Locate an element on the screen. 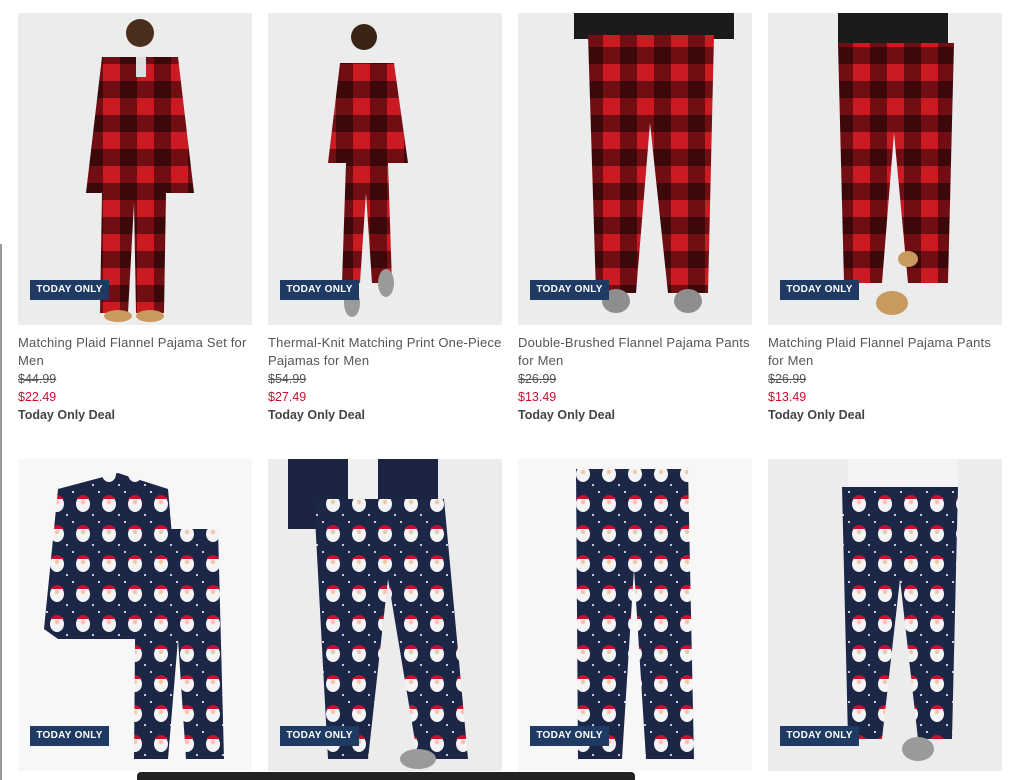 Image resolution: width=1013 pixels, height=780 pixels. original-price: $44.99 is located at coordinates (37, 379).